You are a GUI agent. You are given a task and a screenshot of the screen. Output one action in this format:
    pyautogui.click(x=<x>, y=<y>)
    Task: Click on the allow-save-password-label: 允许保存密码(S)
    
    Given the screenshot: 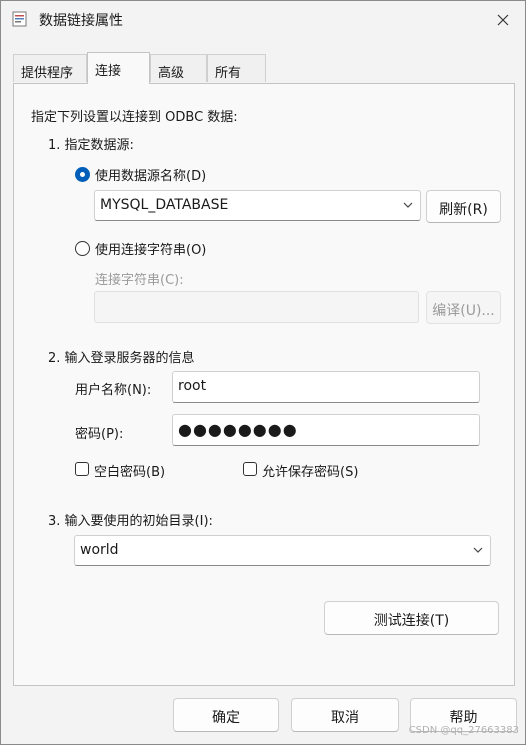 What is the action you would take?
    pyautogui.click(x=310, y=470)
    